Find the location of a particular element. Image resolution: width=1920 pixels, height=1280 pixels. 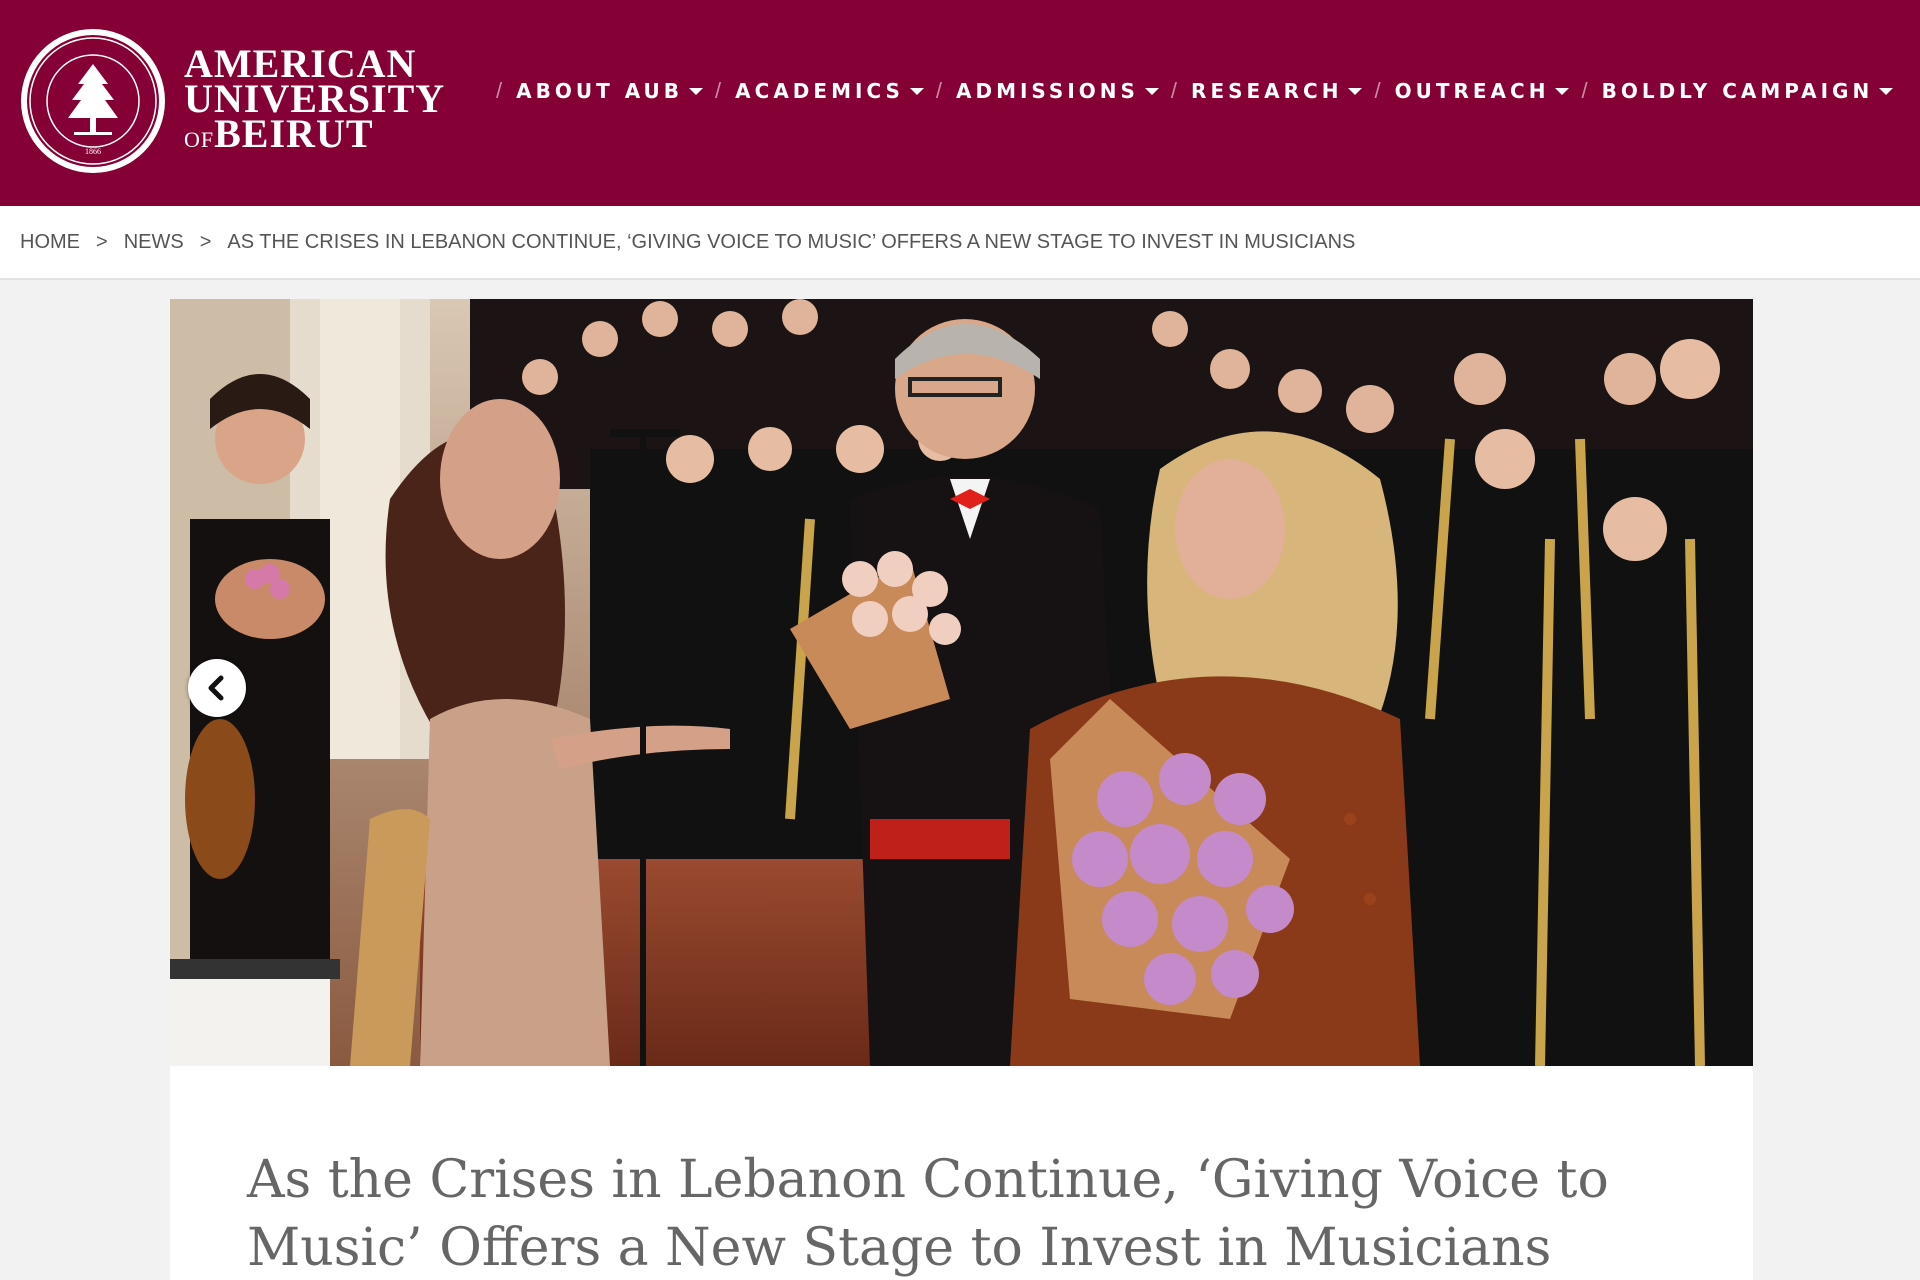

slider-prev-button is located at coordinates (217, 688).